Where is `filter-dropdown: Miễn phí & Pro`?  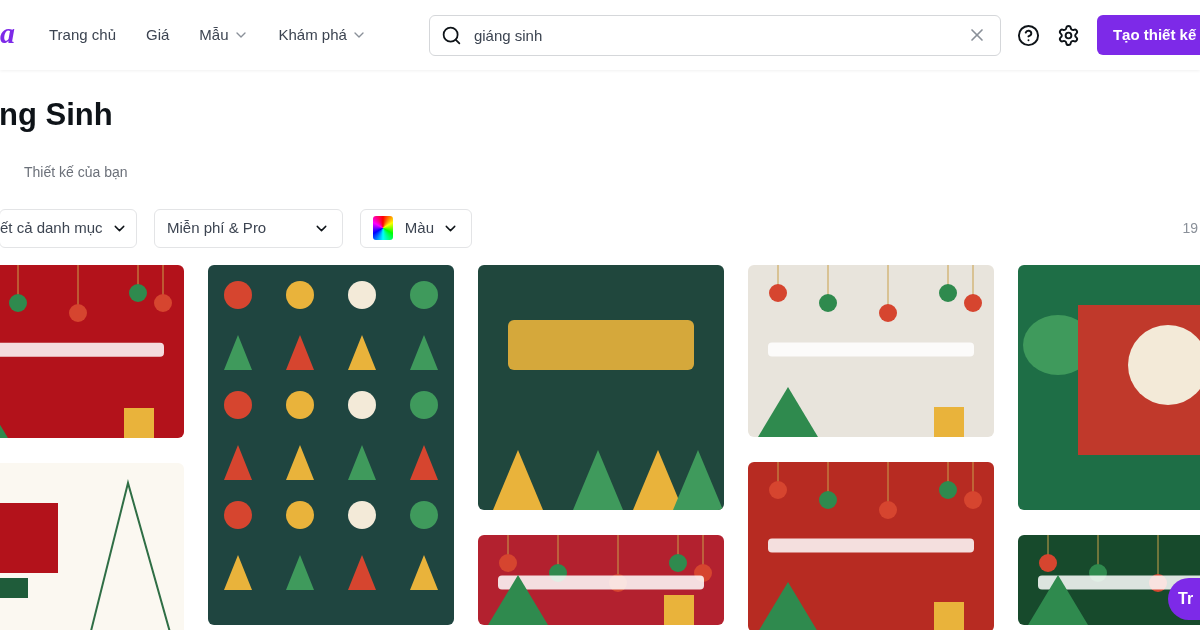
filter-dropdown: Miễn phí & Pro is located at coordinates (248, 228).